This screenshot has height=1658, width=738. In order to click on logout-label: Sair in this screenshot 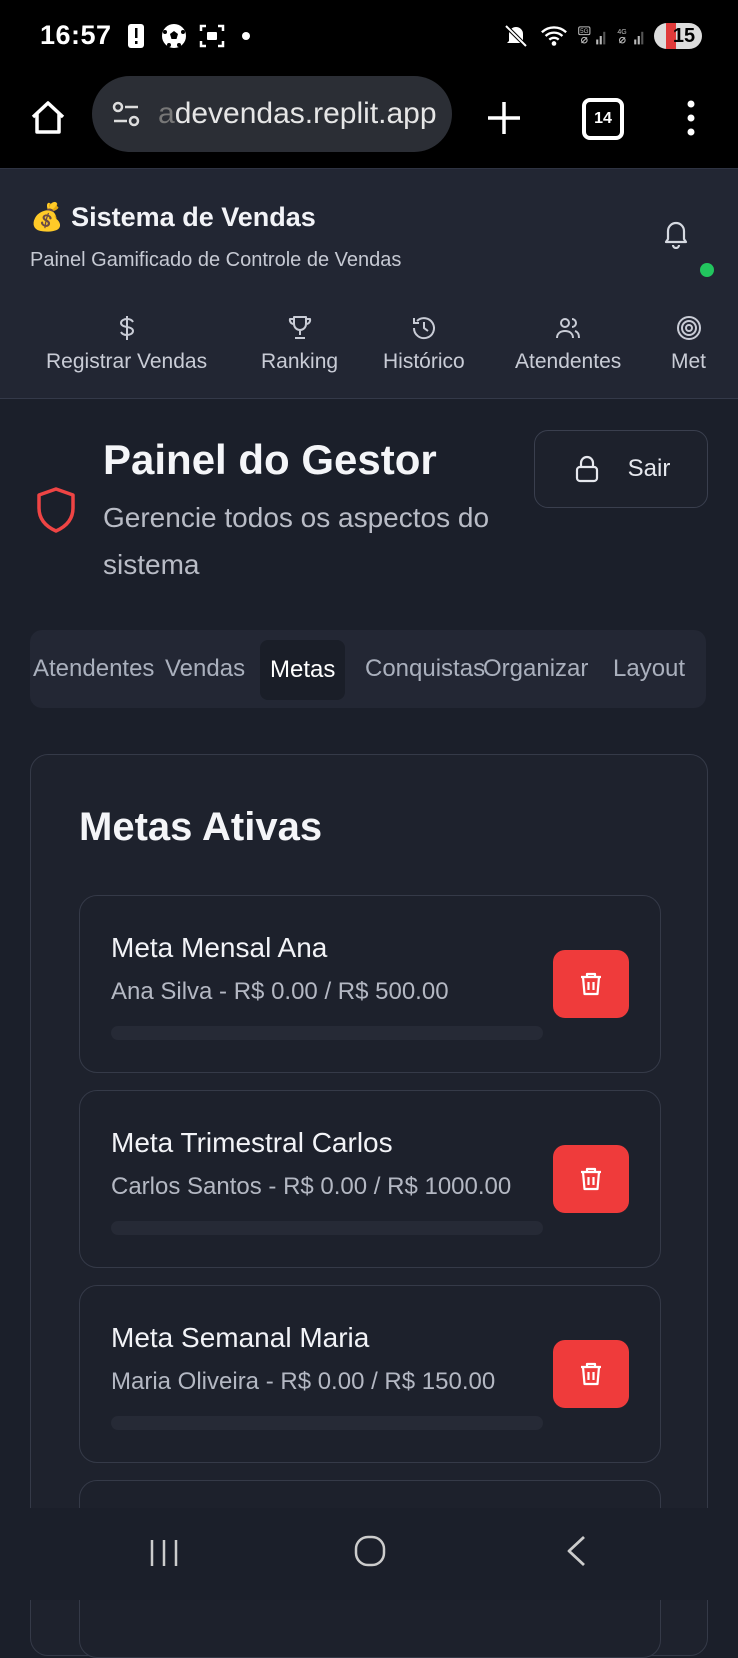, I will do `click(649, 468)`.